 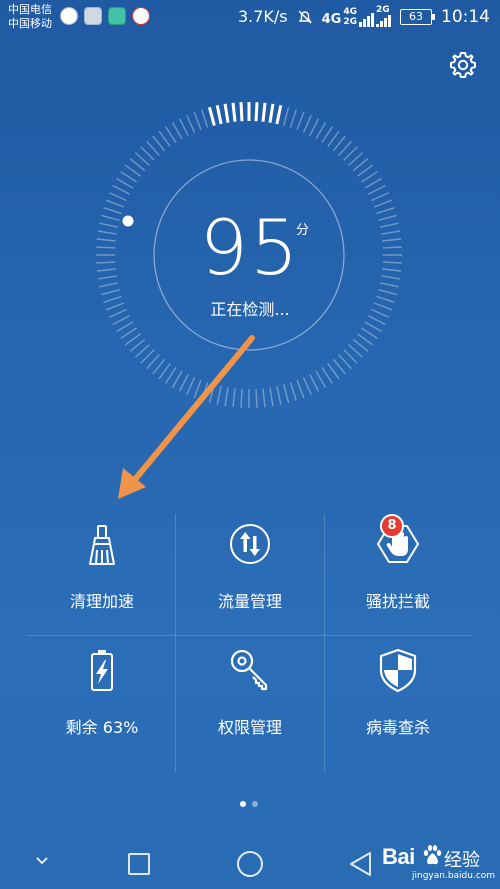 I want to click on tool-virus-scan: 病毒查杀, so click(x=398, y=700).